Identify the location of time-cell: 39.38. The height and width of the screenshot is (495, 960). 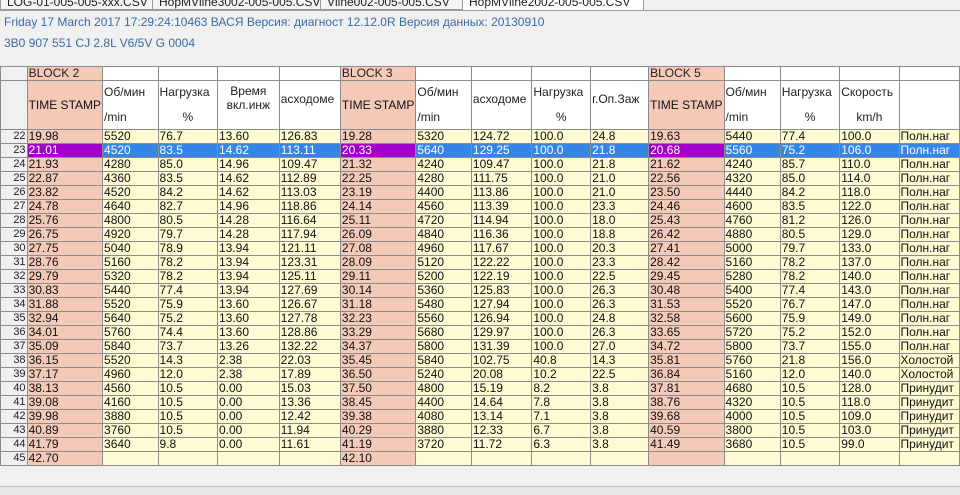
(378, 416).